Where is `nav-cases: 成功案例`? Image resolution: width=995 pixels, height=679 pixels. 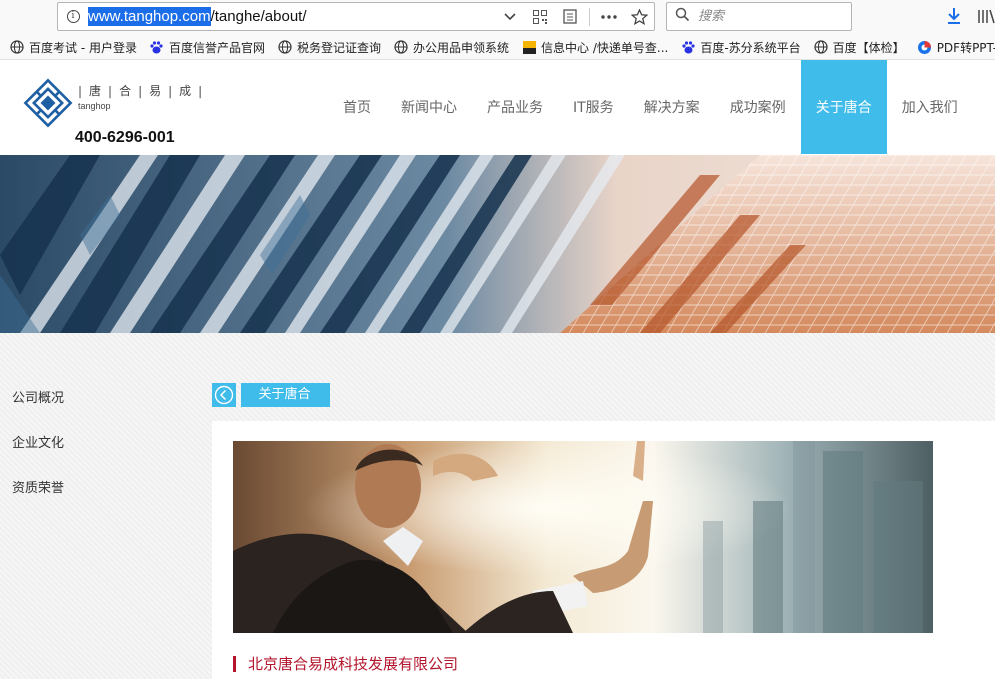
nav-cases: 成功案例 is located at coordinates (758, 107).